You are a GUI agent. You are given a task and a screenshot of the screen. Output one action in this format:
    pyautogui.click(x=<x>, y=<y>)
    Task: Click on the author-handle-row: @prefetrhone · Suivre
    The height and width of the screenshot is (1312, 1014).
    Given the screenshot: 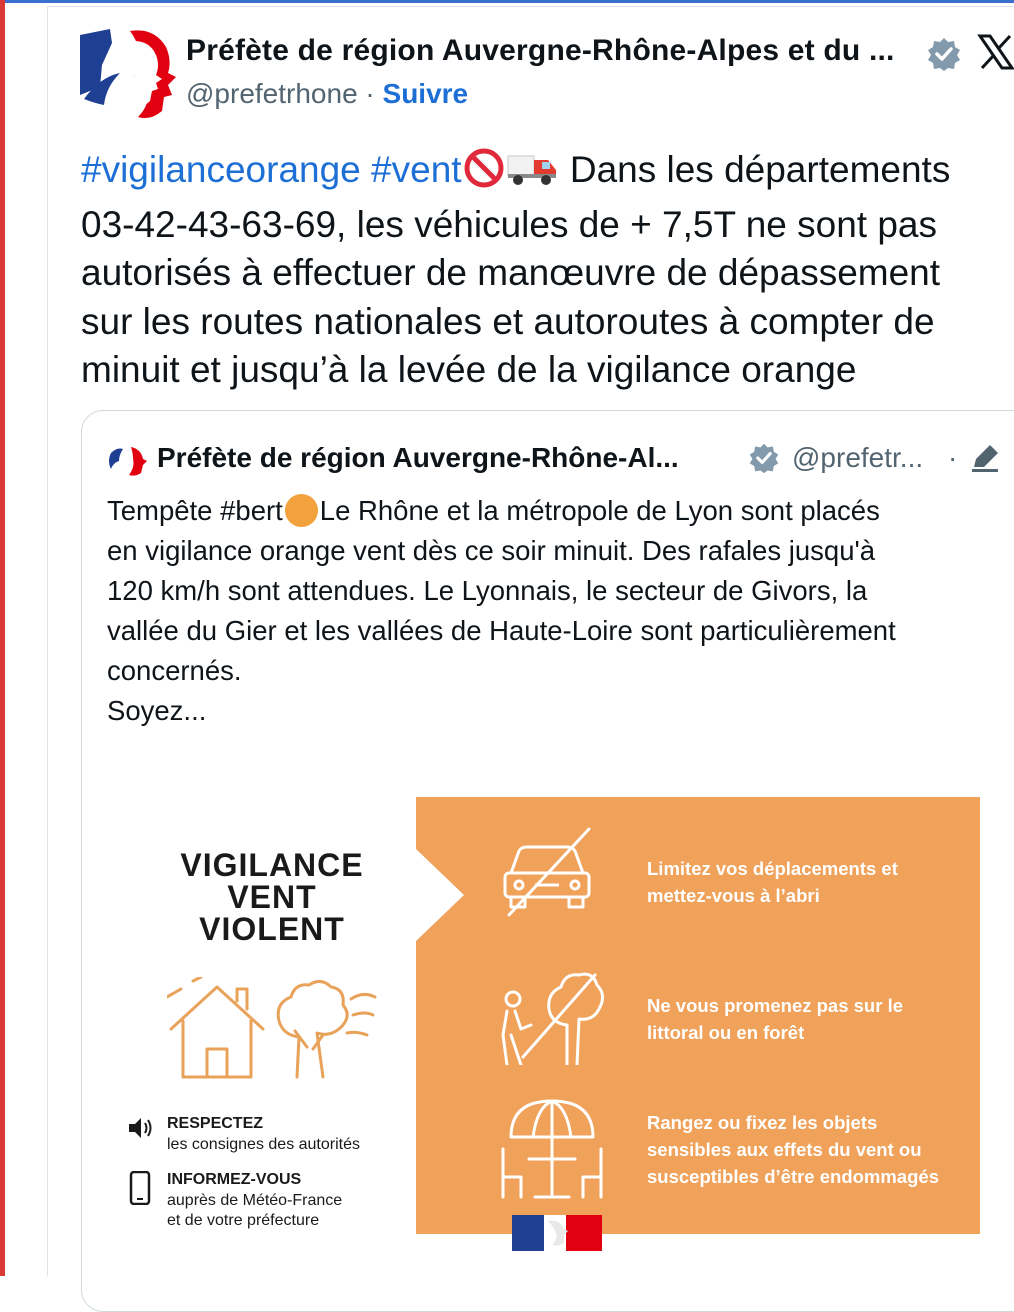 What is the action you would take?
    pyautogui.click(x=327, y=94)
    